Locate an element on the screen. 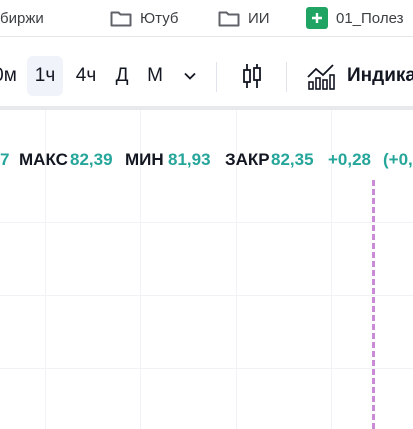 This screenshot has height=429, width=413. bookmark-youtube: Ютуб is located at coordinates (144, 18).